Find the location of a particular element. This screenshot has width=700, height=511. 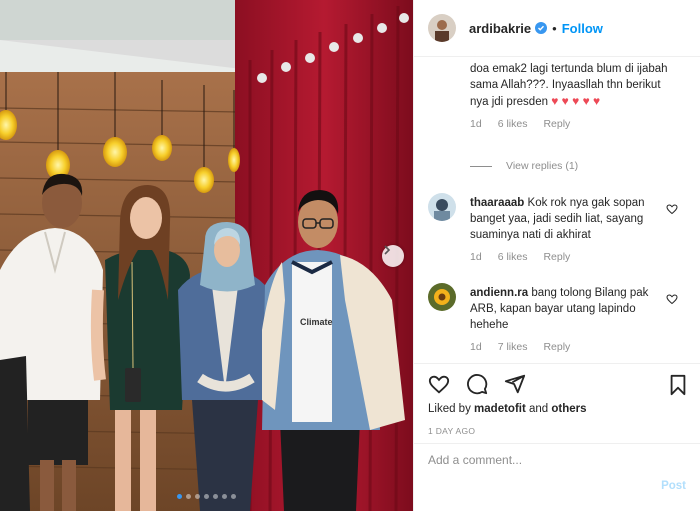

replies-line is located at coordinates (481, 166).